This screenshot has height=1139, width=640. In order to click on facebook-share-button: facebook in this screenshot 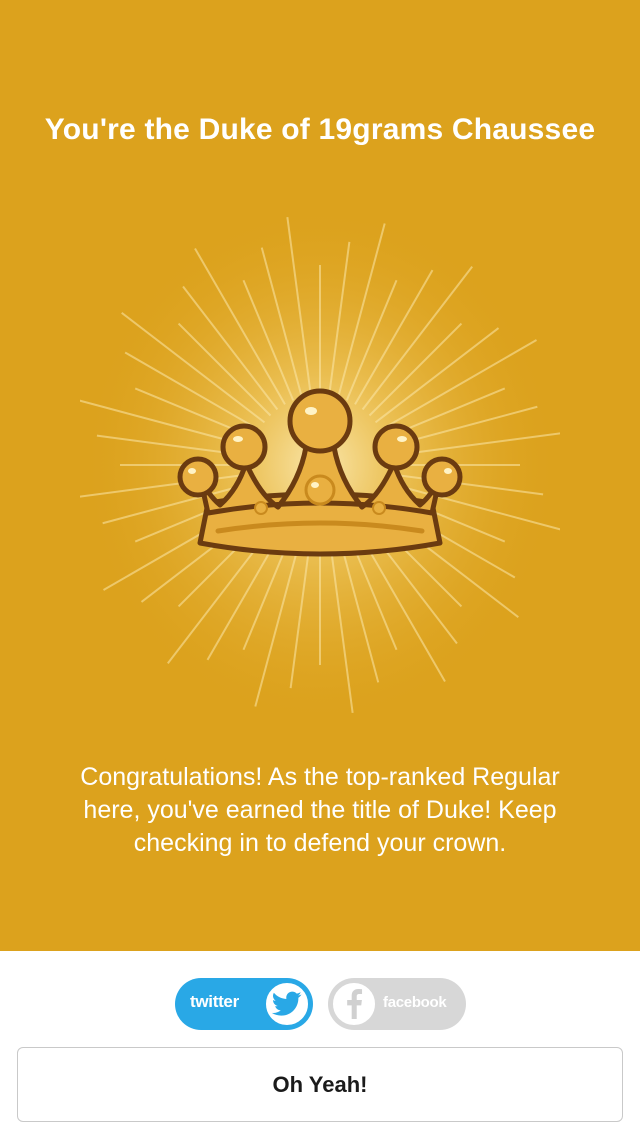, I will do `click(397, 1004)`.